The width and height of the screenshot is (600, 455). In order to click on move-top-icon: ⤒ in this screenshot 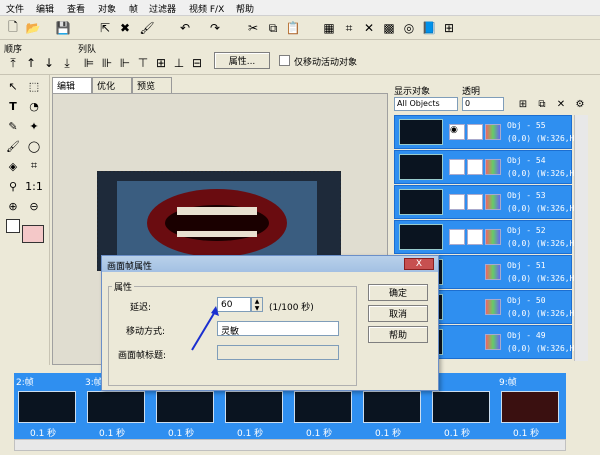, I will do `click(13, 63)`.